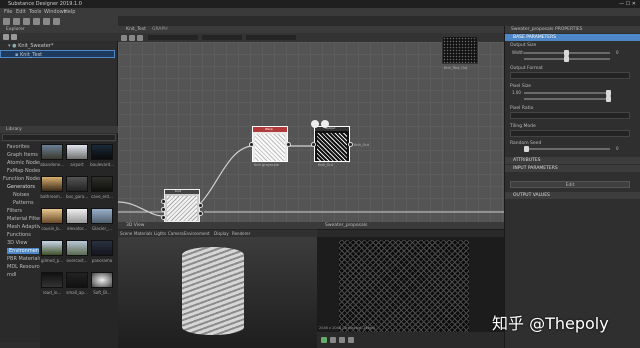  What do you see at coordinates (21, 195) in the screenshot?
I see `category-noises: Noises` at bounding box center [21, 195].